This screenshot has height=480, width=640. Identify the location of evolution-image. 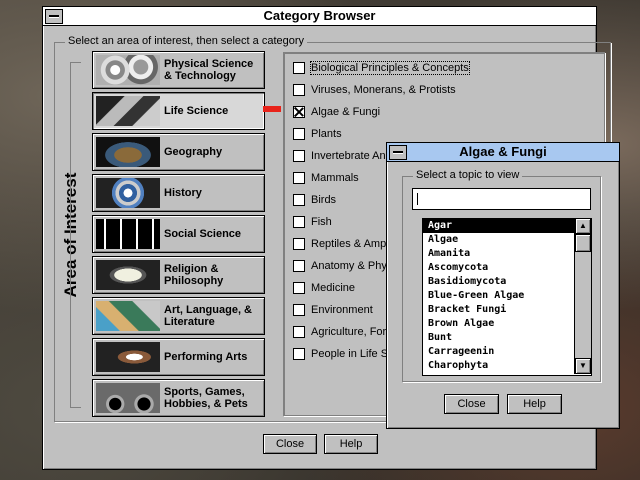
(128, 234).